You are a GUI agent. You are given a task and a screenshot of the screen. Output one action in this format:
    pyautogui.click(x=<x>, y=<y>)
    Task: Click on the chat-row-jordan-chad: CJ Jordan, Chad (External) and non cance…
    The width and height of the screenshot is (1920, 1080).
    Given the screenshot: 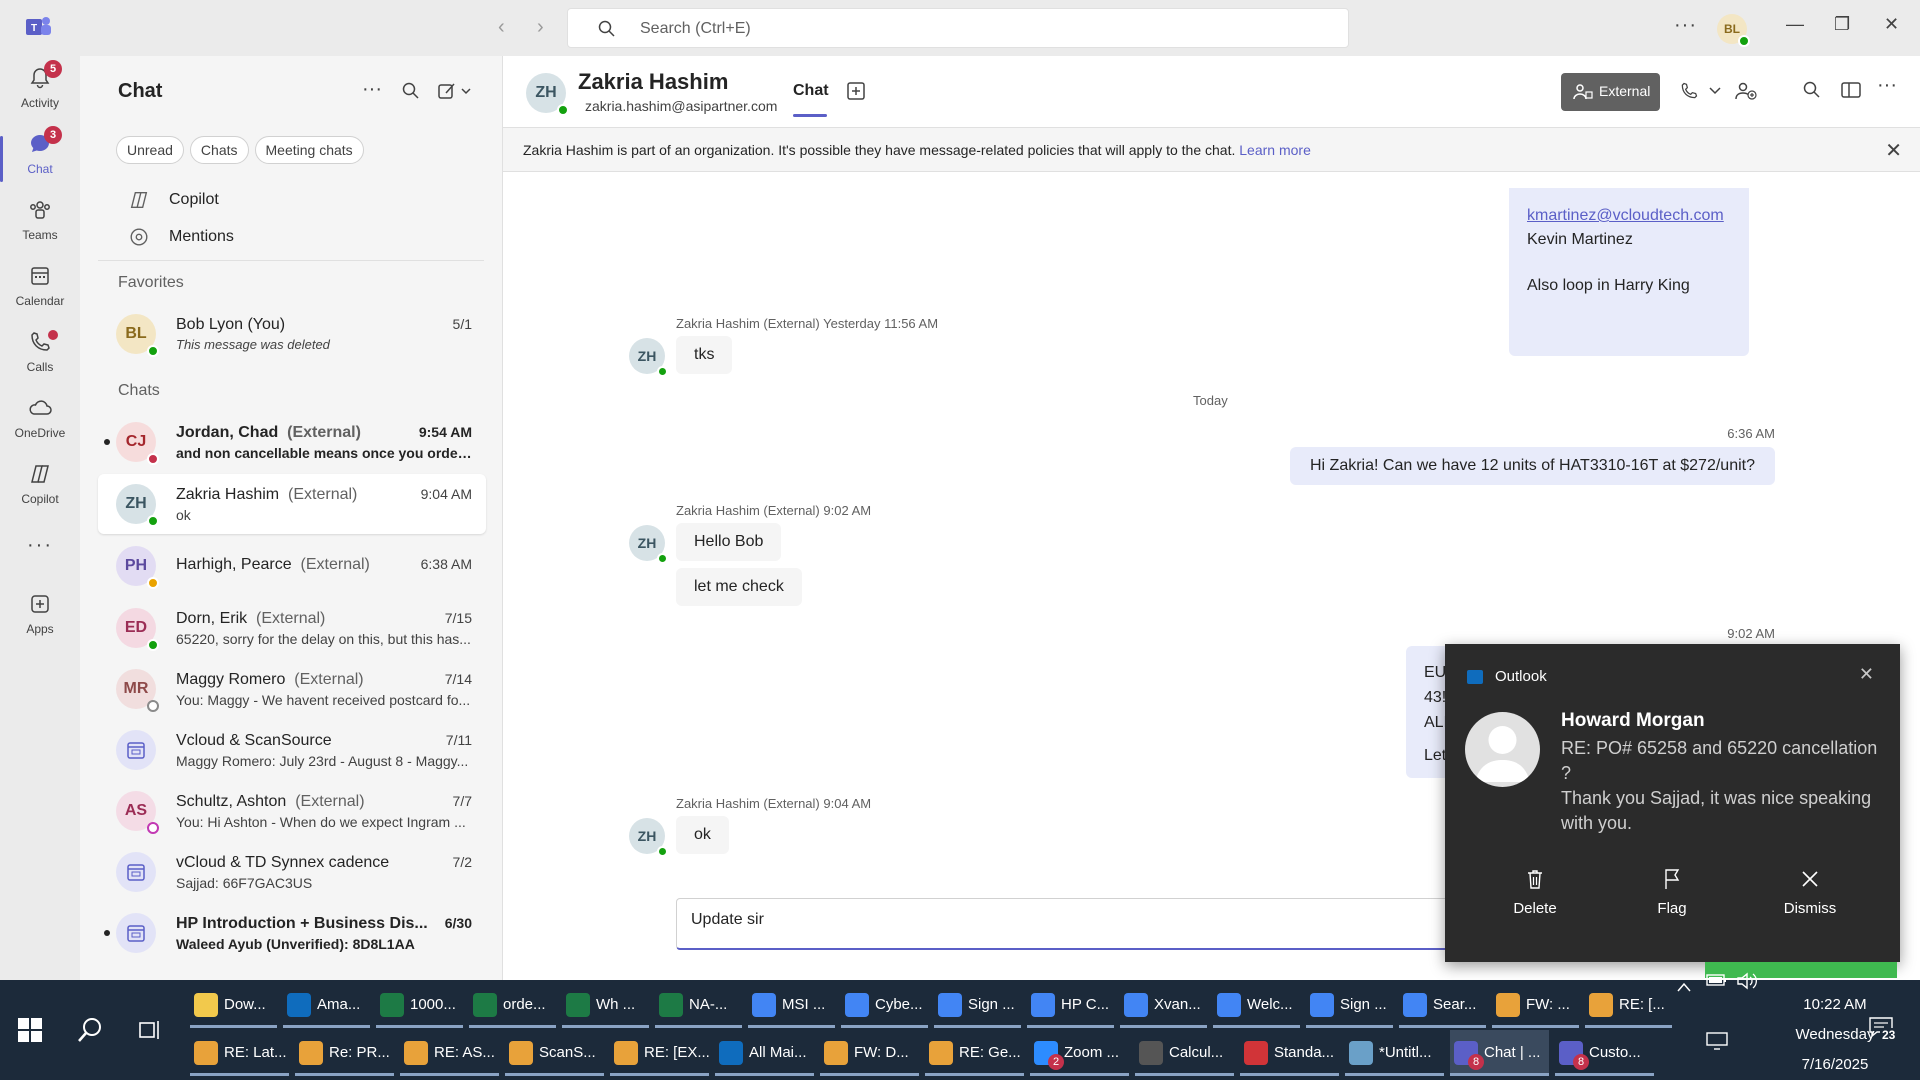 What is the action you would take?
    pyautogui.click(x=292, y=442)
    